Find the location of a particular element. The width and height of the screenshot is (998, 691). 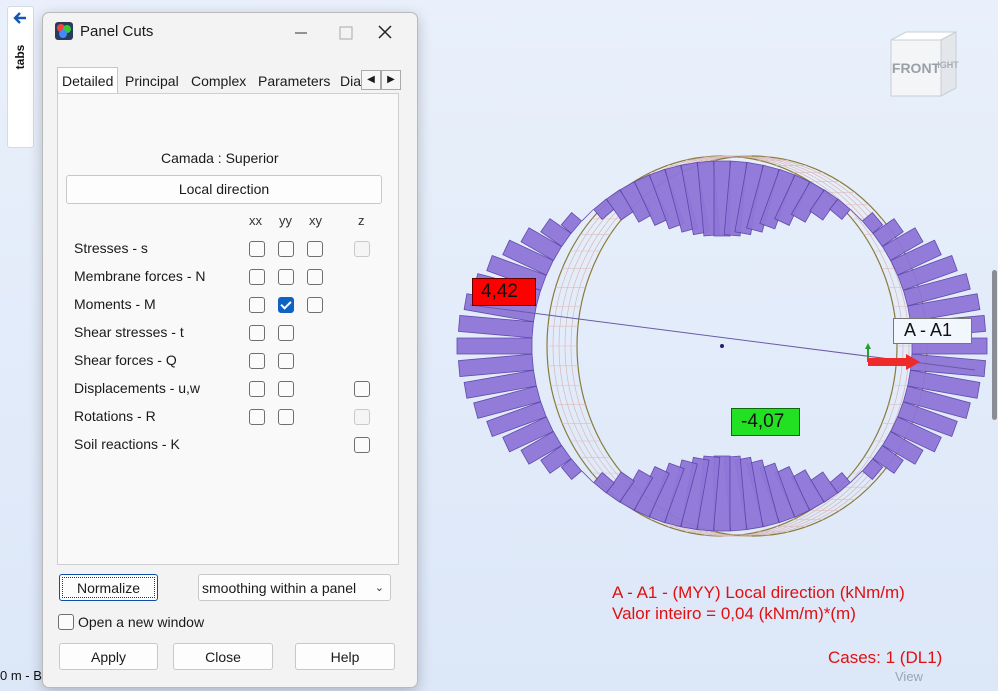

row-label: Shear forces - Q is located at coordinates (125, 360).